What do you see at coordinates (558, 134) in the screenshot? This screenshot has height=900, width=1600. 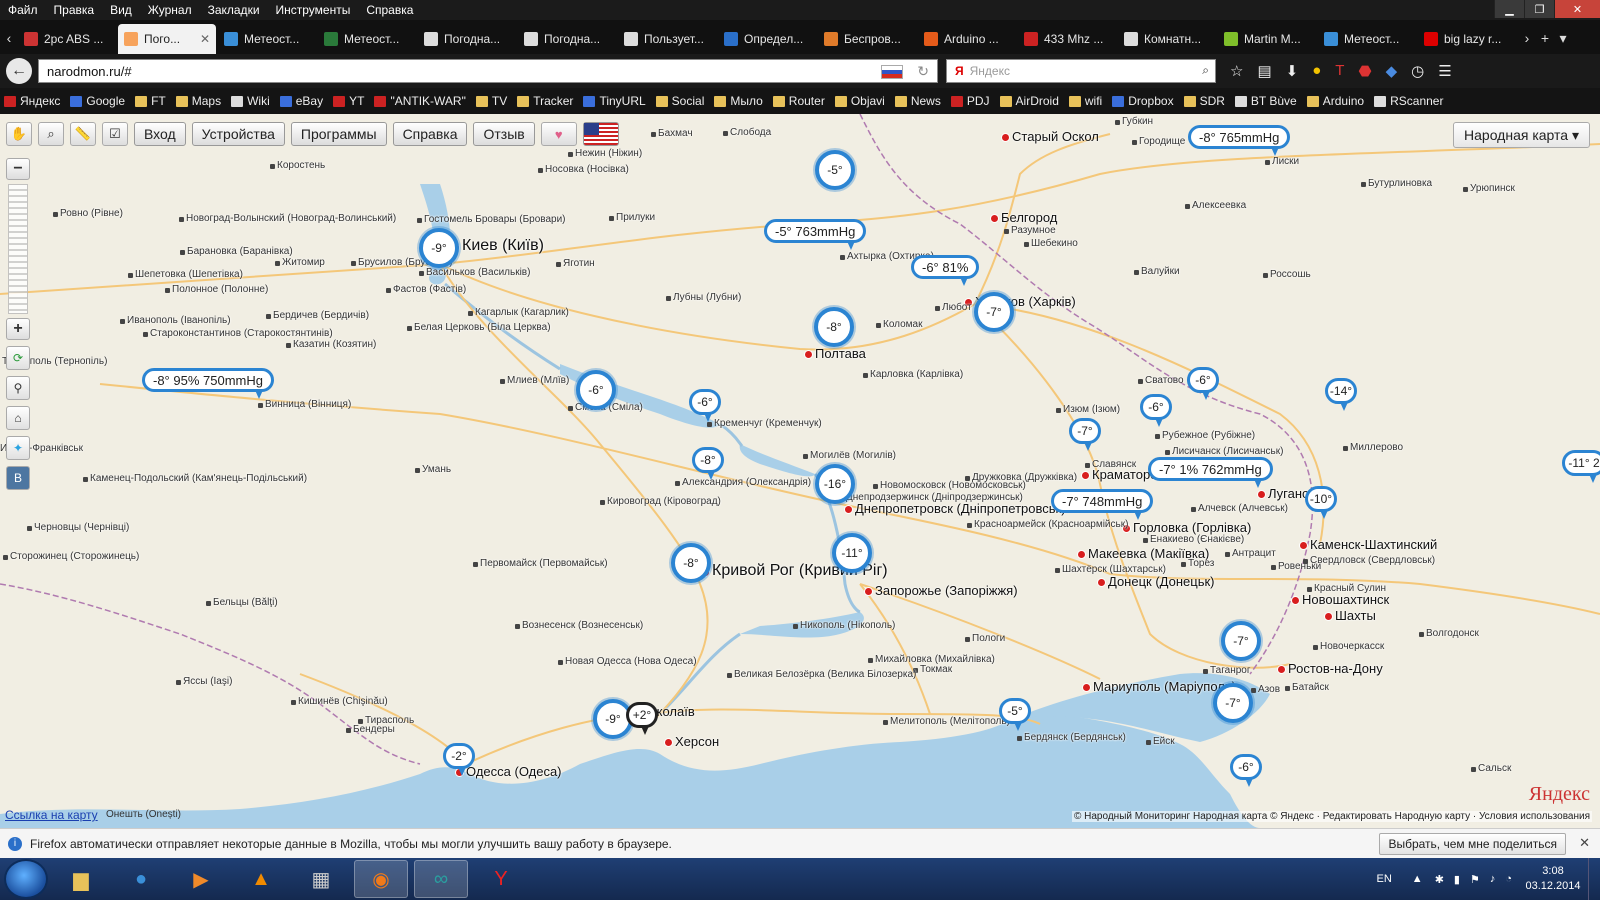 I see `piggy-bank-icon: ♥` at bounding box center [558, 134].